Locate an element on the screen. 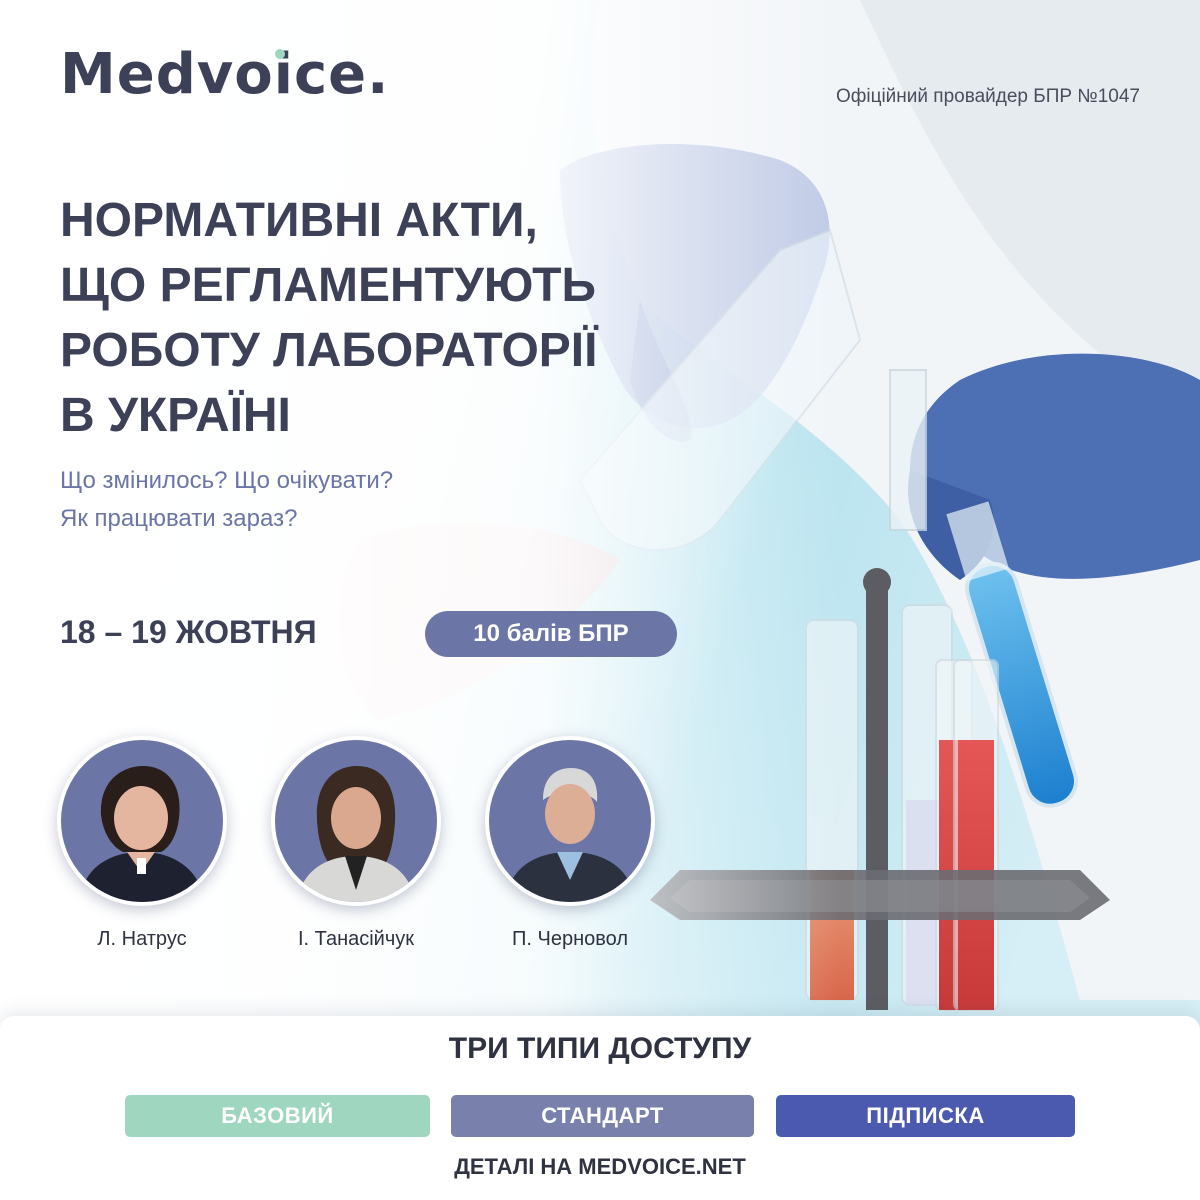  logo-accent-dot is located at coordinates (280, 54).